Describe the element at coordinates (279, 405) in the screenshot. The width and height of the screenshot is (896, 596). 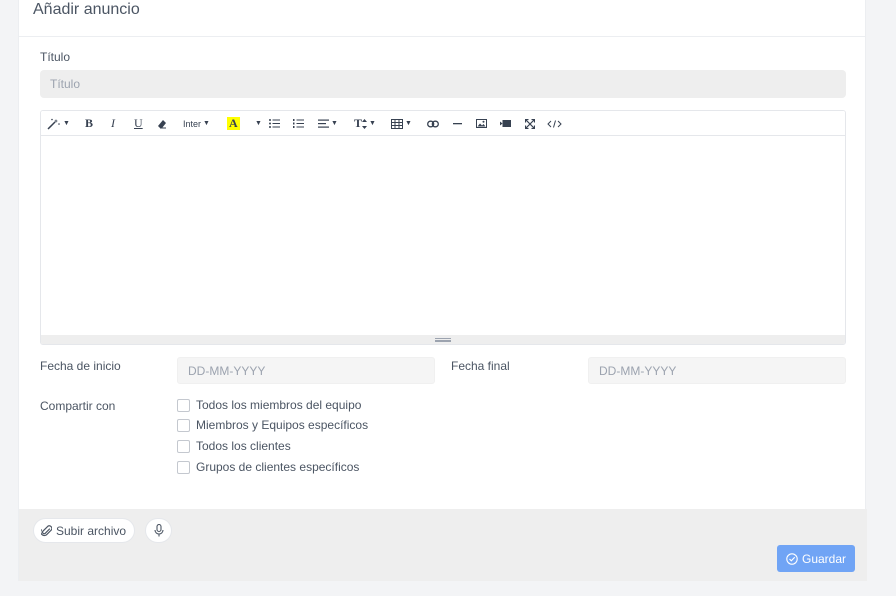
I see `share-option-label: Todos los miembros del equipo` at that location.